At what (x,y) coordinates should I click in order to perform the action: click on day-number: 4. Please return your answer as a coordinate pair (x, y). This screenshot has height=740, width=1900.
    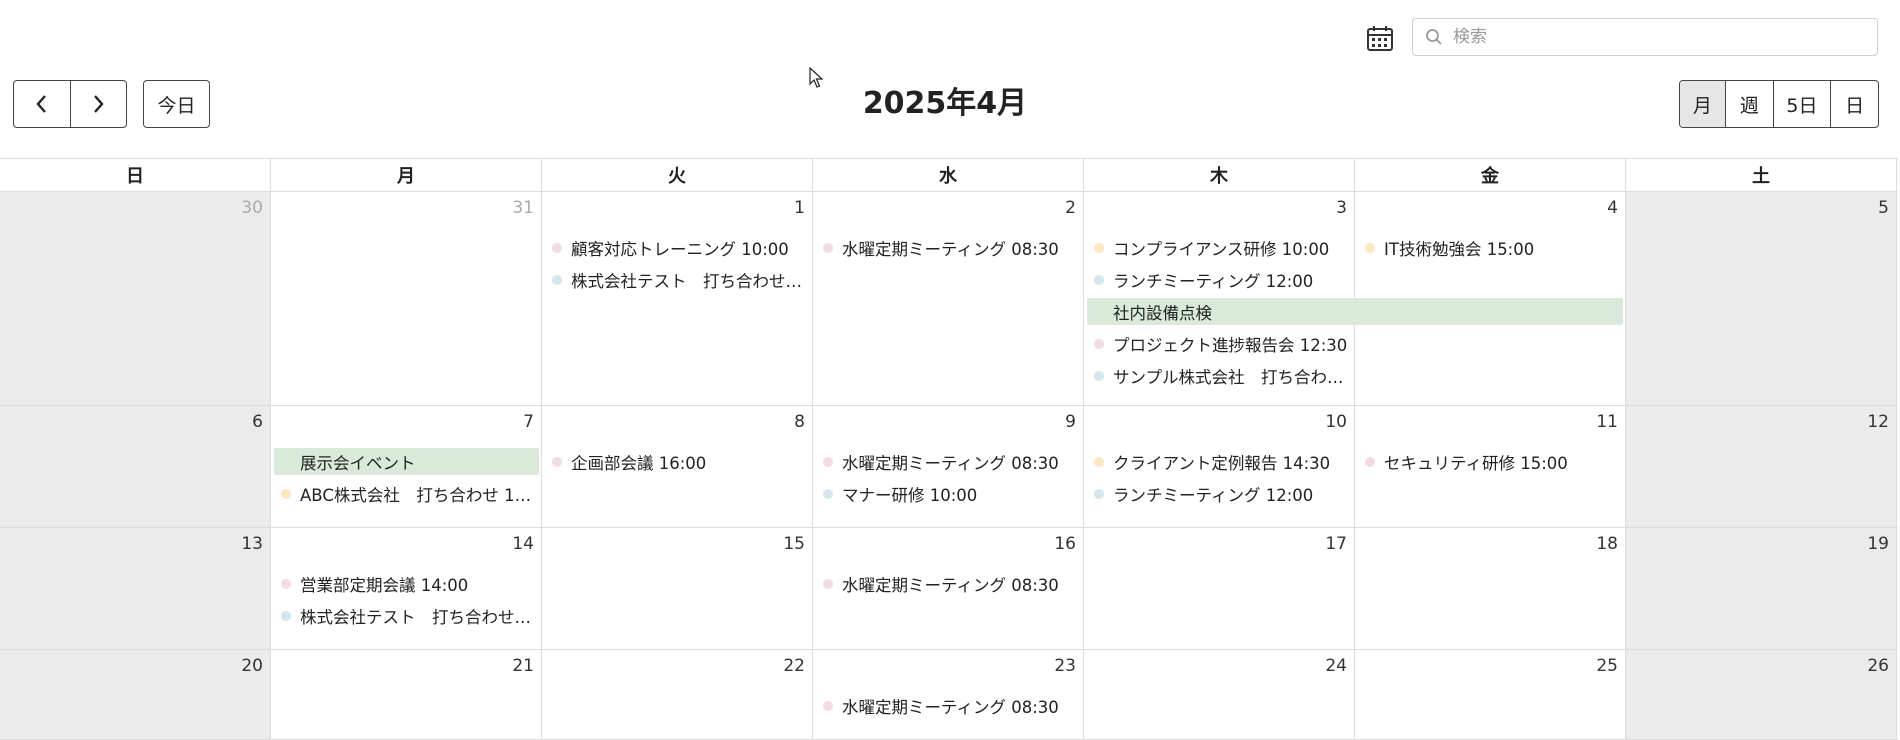
    Looking at the image, I should click on (1612, 208).